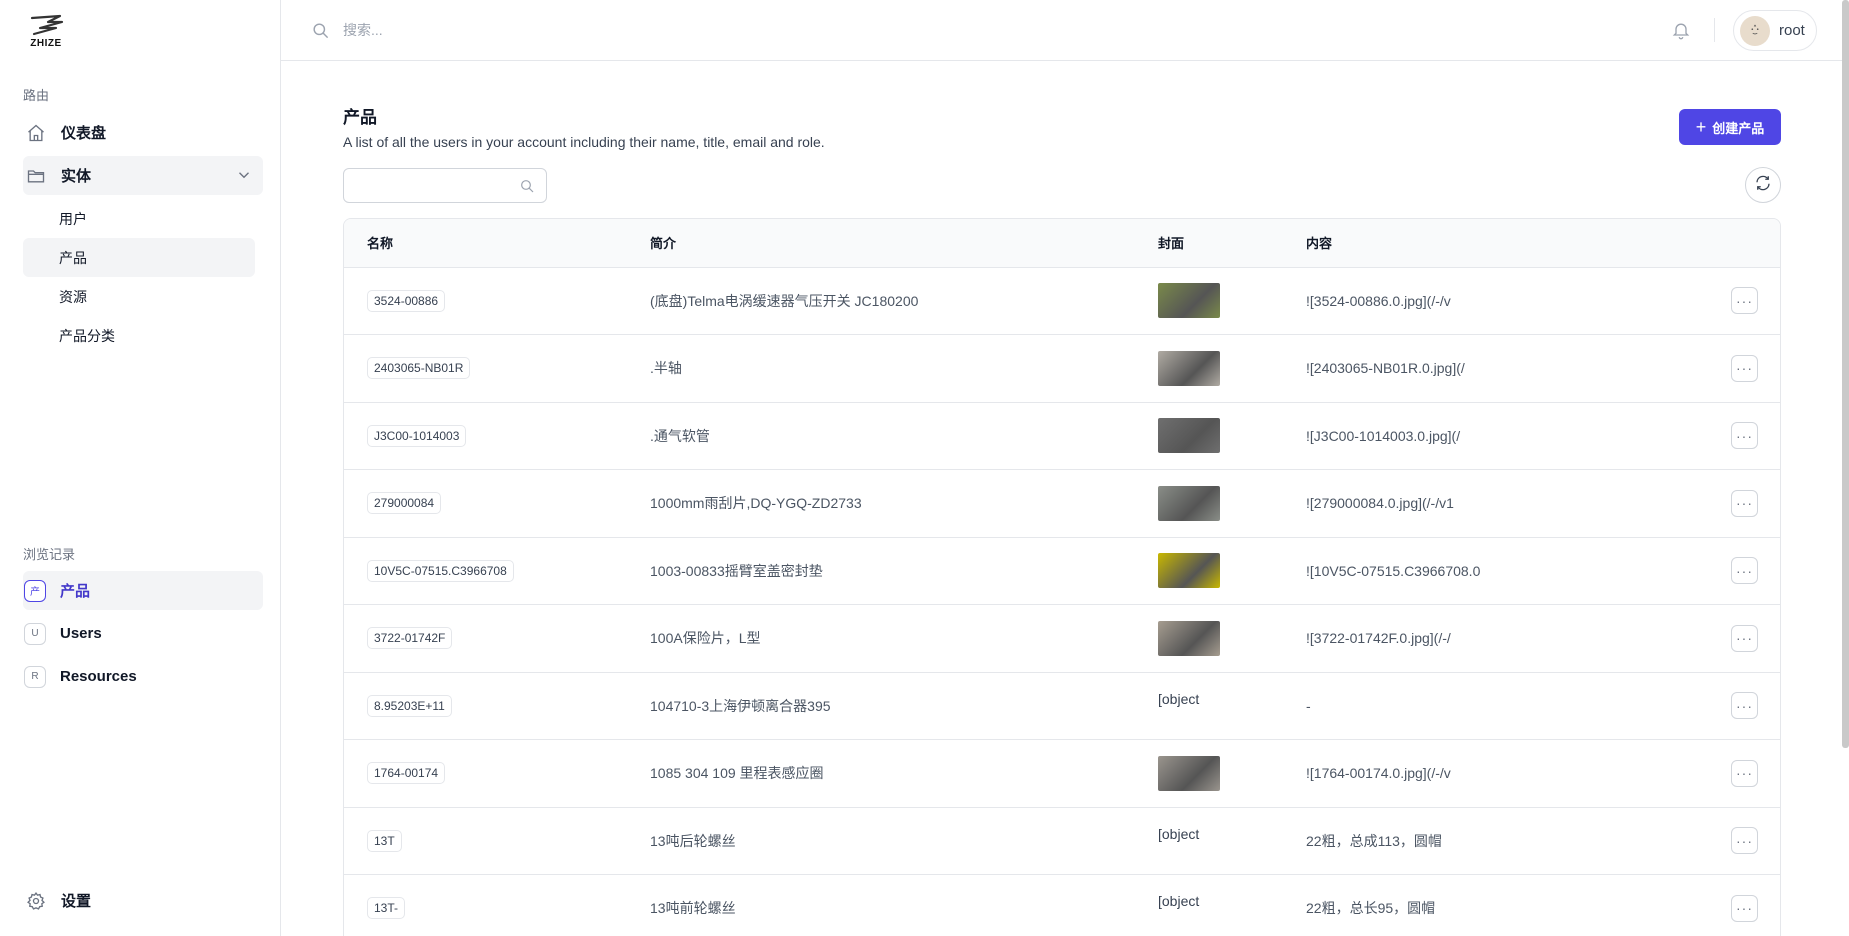 Image resolution: width=1849 pixels, height=936 pixels. I want to click on name-badge: 2403065-NB01R, so click(419, 368).